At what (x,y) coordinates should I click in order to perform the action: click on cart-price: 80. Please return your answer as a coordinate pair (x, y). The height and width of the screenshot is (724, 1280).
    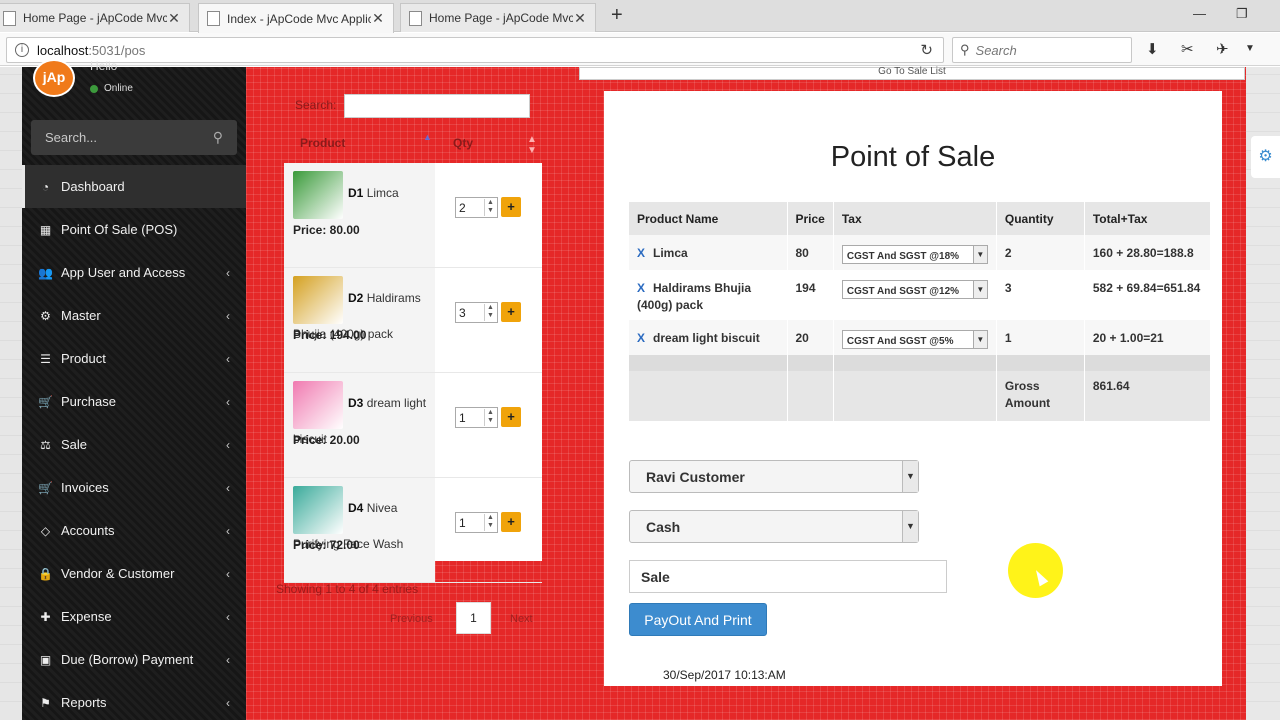
    Looking at the image, I should click on (810, 252).